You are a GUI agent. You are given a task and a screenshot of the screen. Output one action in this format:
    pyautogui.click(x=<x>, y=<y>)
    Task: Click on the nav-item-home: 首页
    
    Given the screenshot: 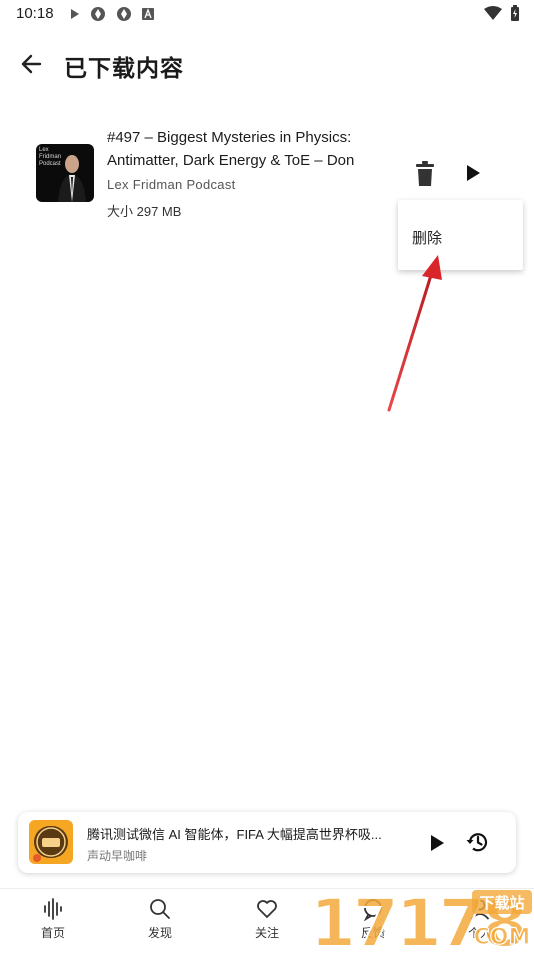 What is the action you would take?
    pyautogui.click(x=53, y=919)
    